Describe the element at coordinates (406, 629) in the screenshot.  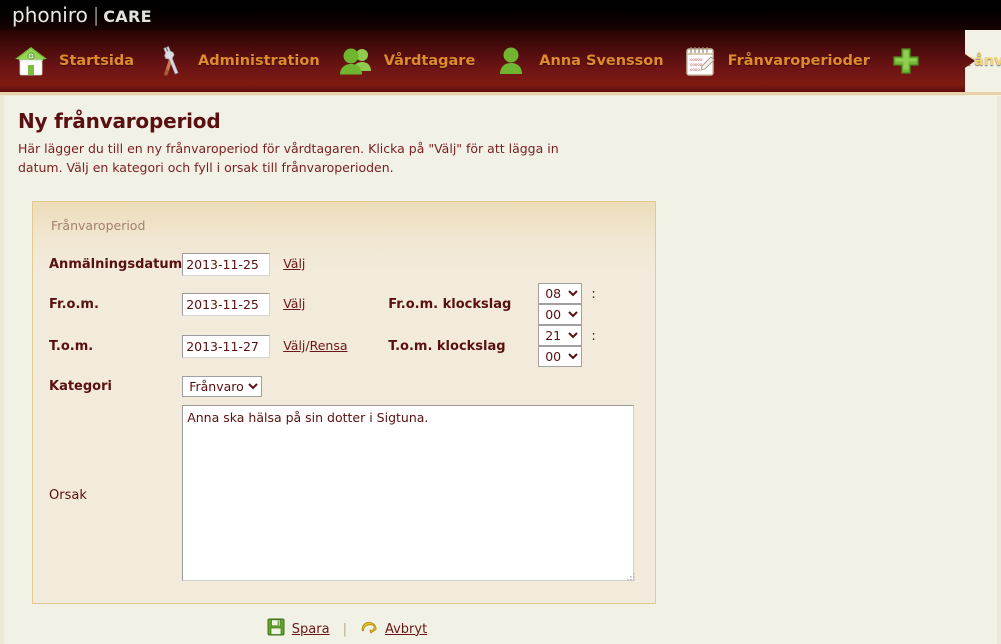
I see `cancel-label: Avbryt` at that location.